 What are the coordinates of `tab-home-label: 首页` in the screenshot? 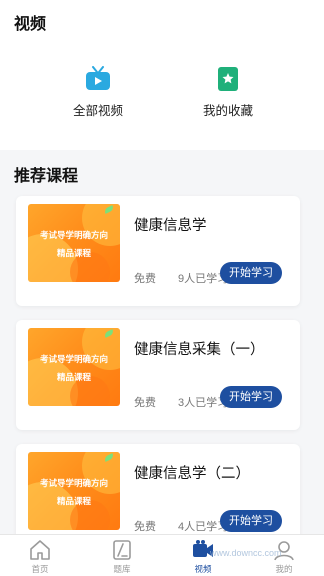 It's located at (40, 569).